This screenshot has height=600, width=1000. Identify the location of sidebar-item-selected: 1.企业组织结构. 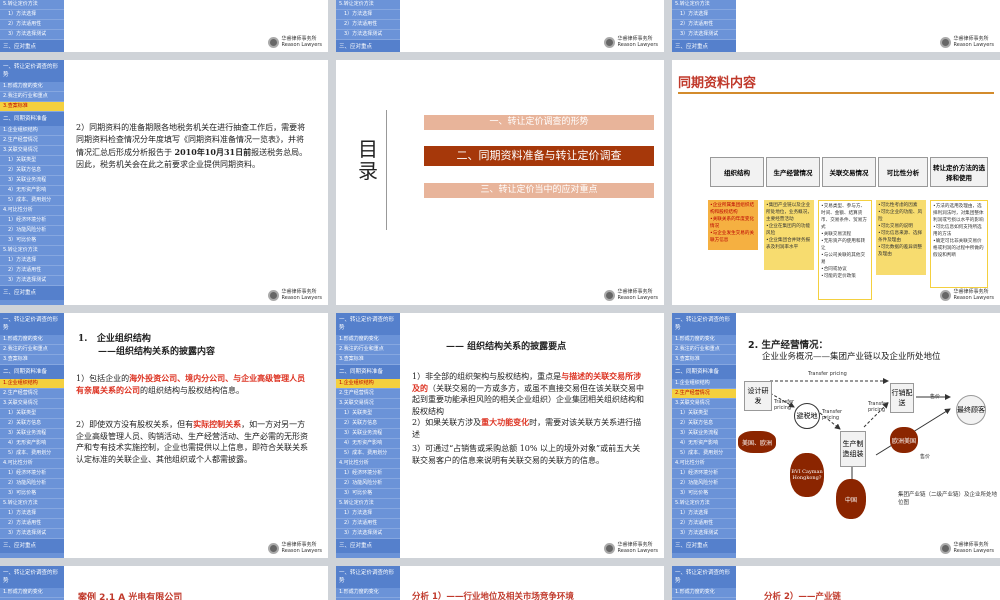
(368, 384).